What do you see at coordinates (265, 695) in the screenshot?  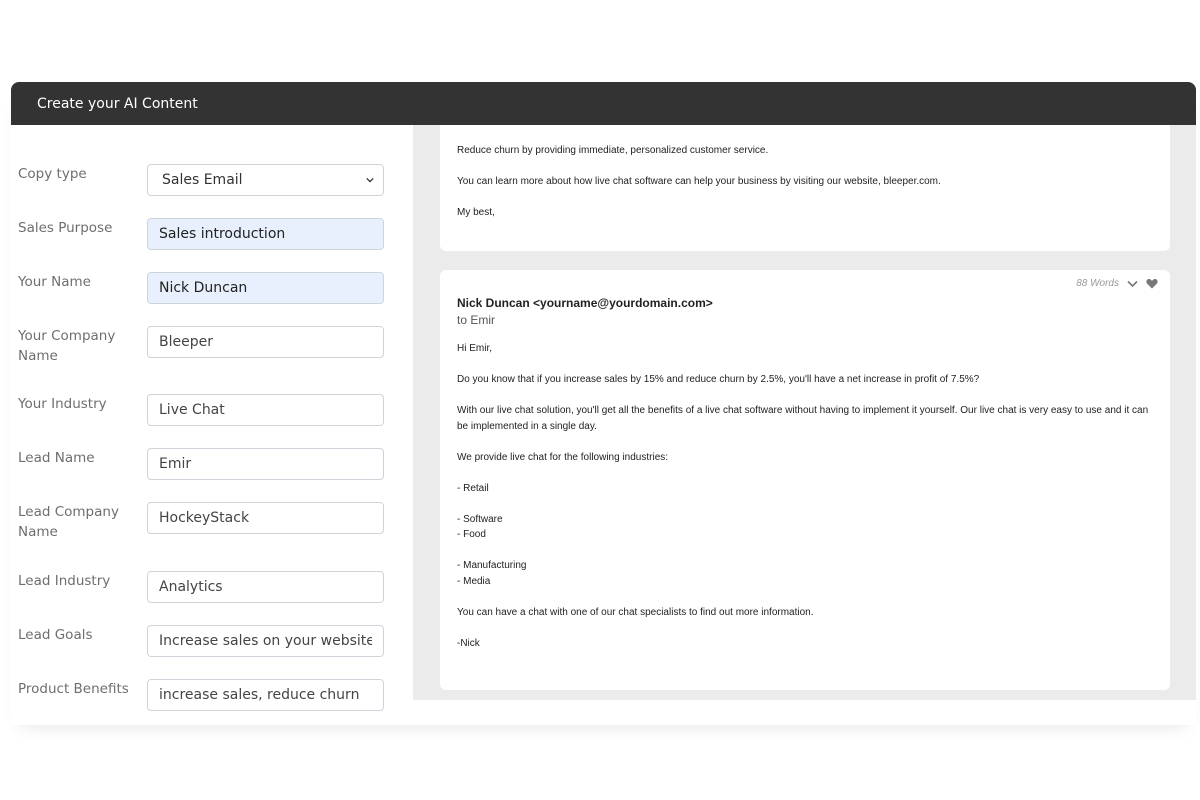 I see `product-benefits-input` at bounding box center [265, 695].